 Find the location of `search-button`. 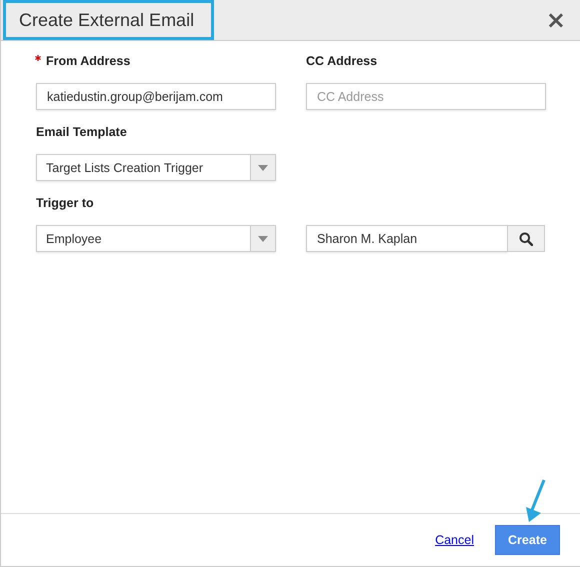

search-button is located at coordinates (526, 238).